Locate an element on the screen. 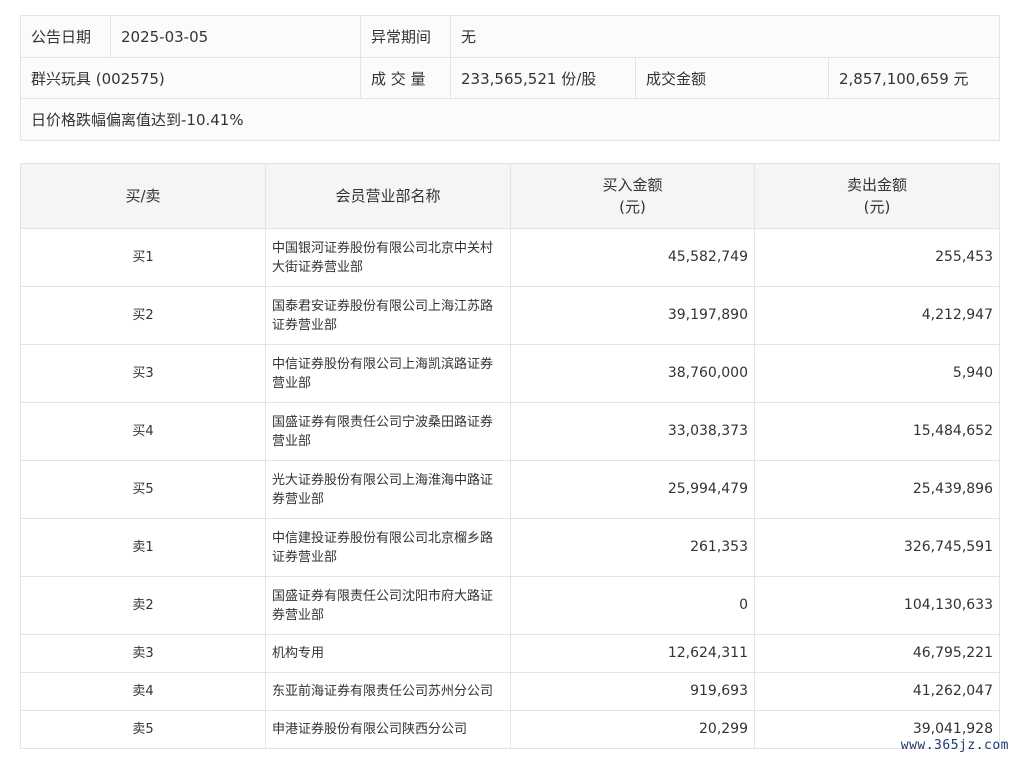 This screenshot has width=1017, height=759. row-sell-amount: 5,940 is located at coordinates (877, 373).